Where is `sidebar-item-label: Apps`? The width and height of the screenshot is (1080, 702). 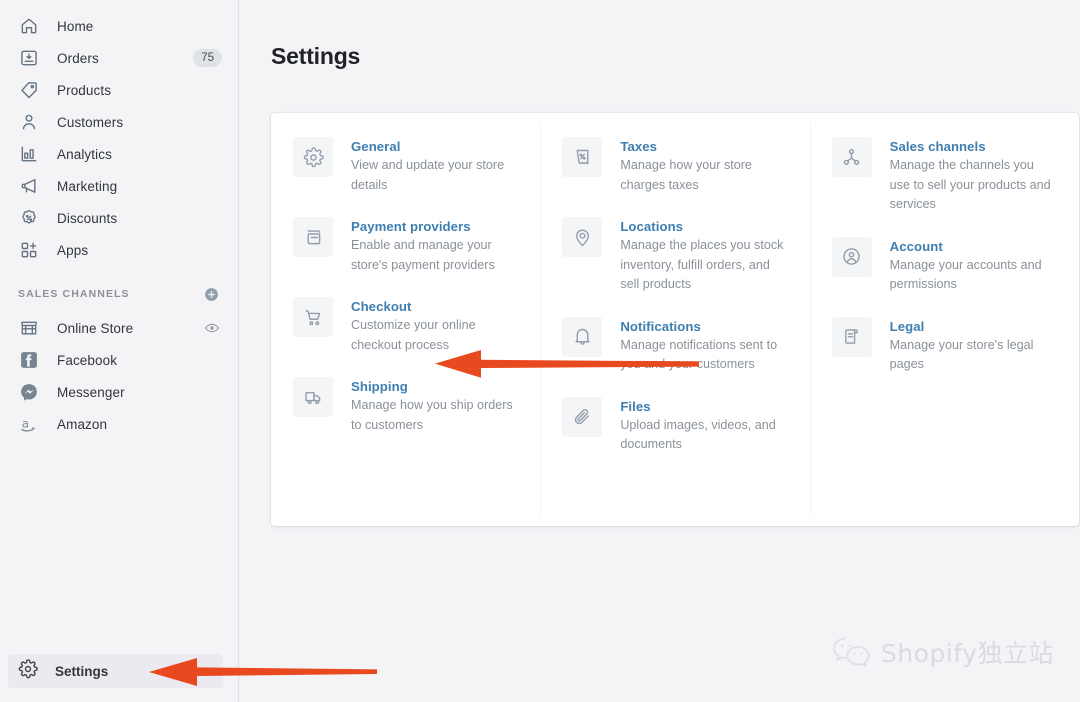
sidebar-item-label: Apps is located at coordinates (73, 250).